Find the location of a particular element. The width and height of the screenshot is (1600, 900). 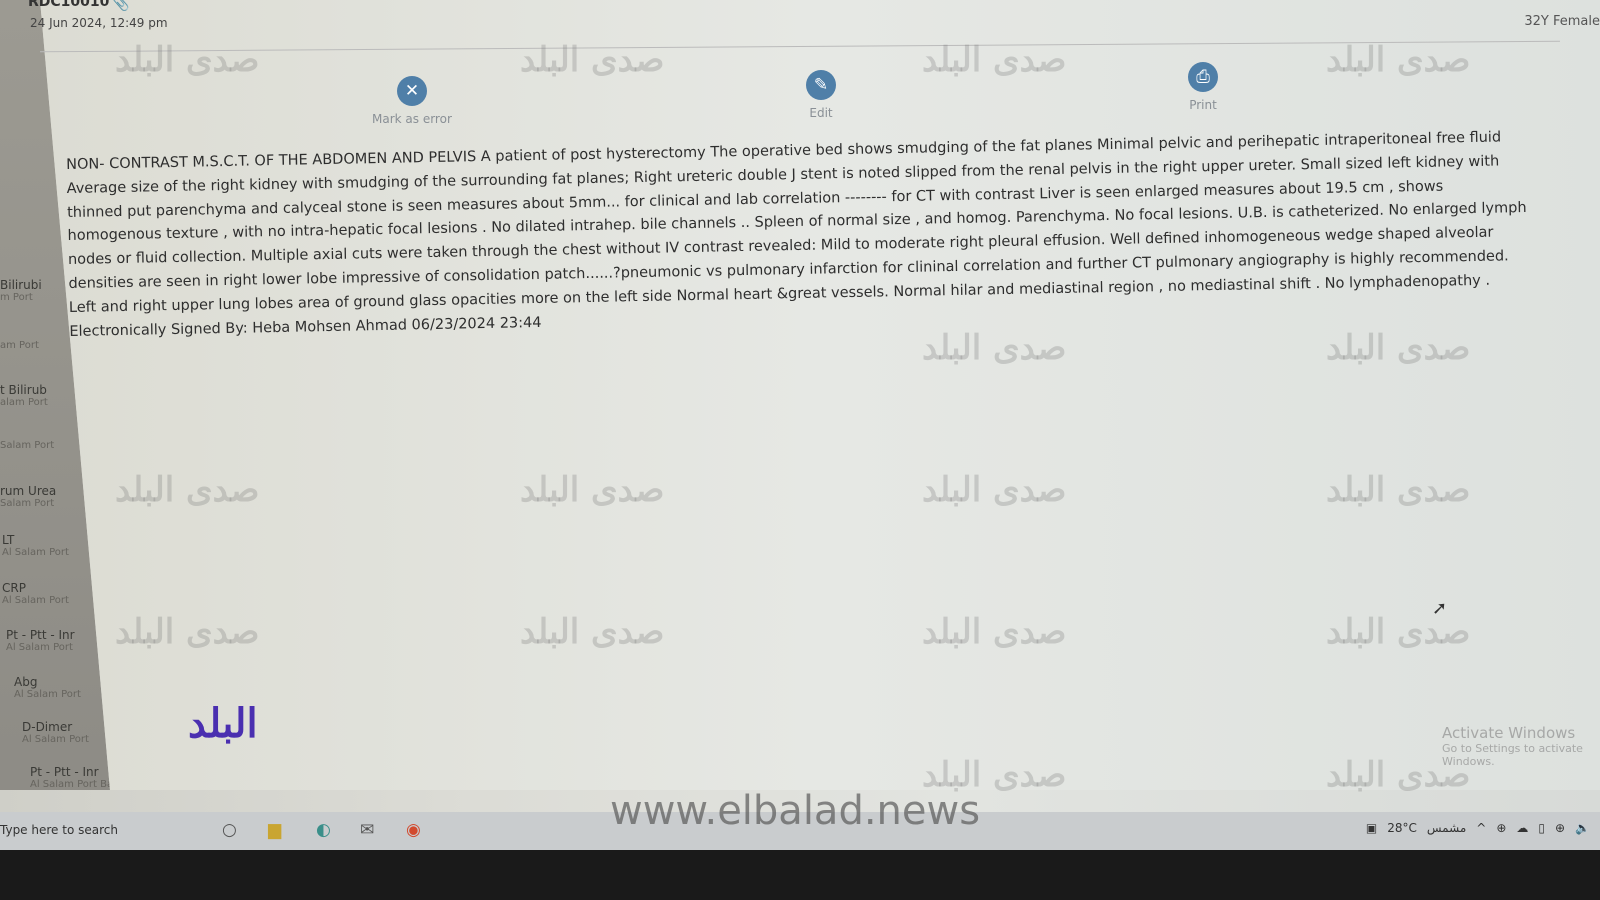

sidebar-item: D-Dimer Al Salam Port is located at coordinates (55, 732).